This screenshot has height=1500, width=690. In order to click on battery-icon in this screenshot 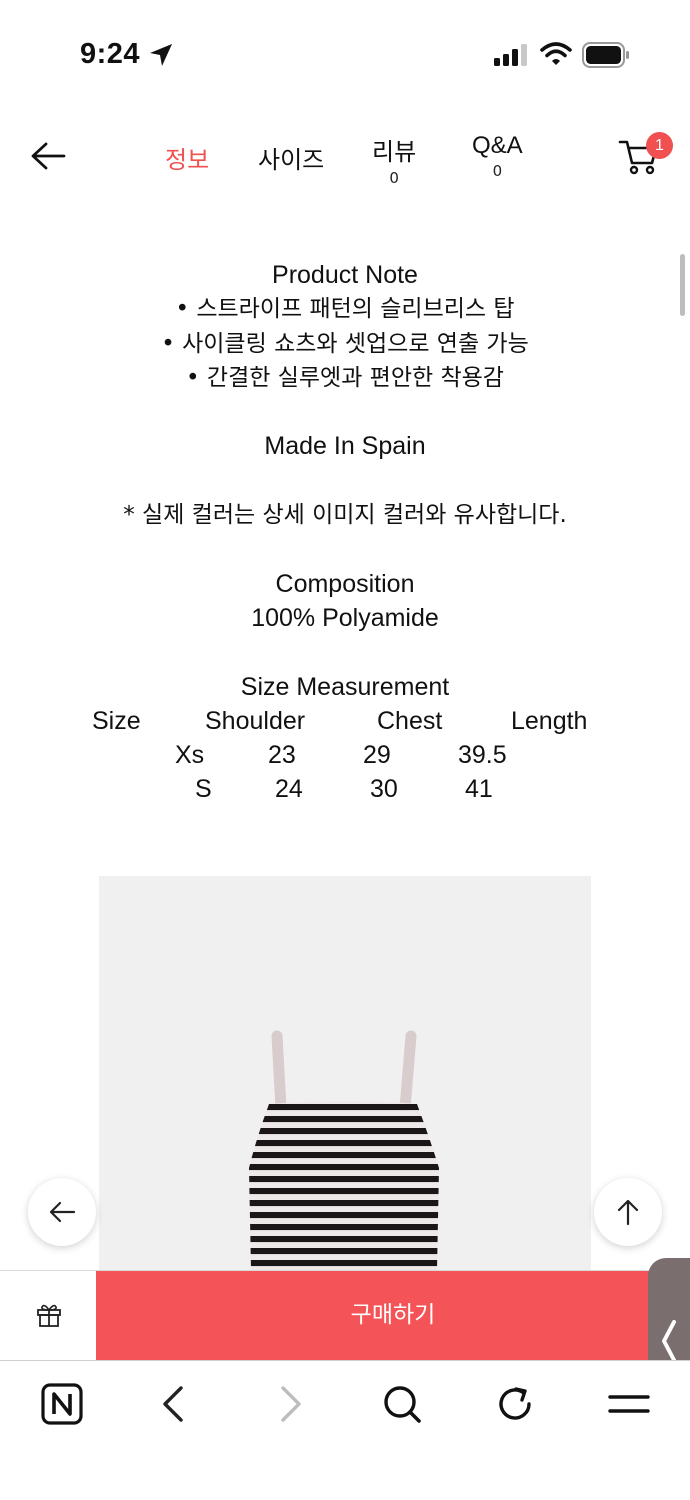, I will do `click(605, 55)`.